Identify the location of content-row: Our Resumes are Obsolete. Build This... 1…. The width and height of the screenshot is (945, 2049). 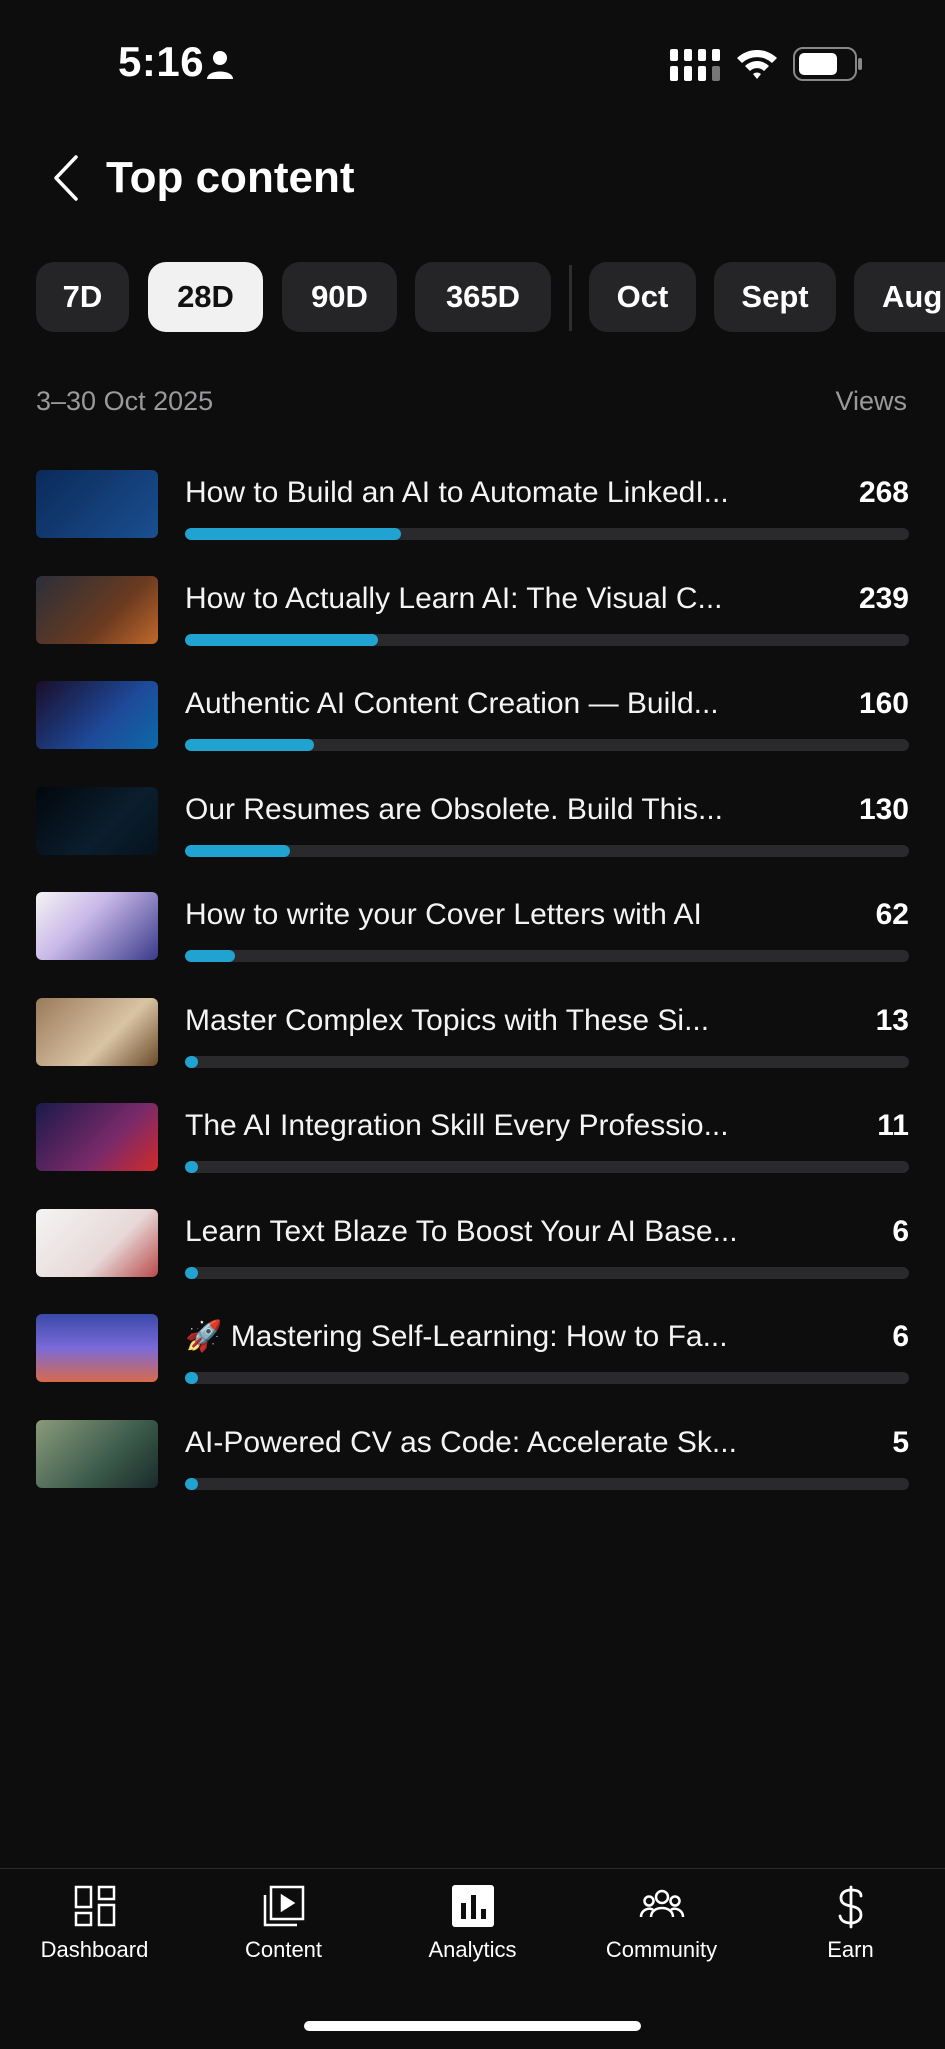
(472, 839).